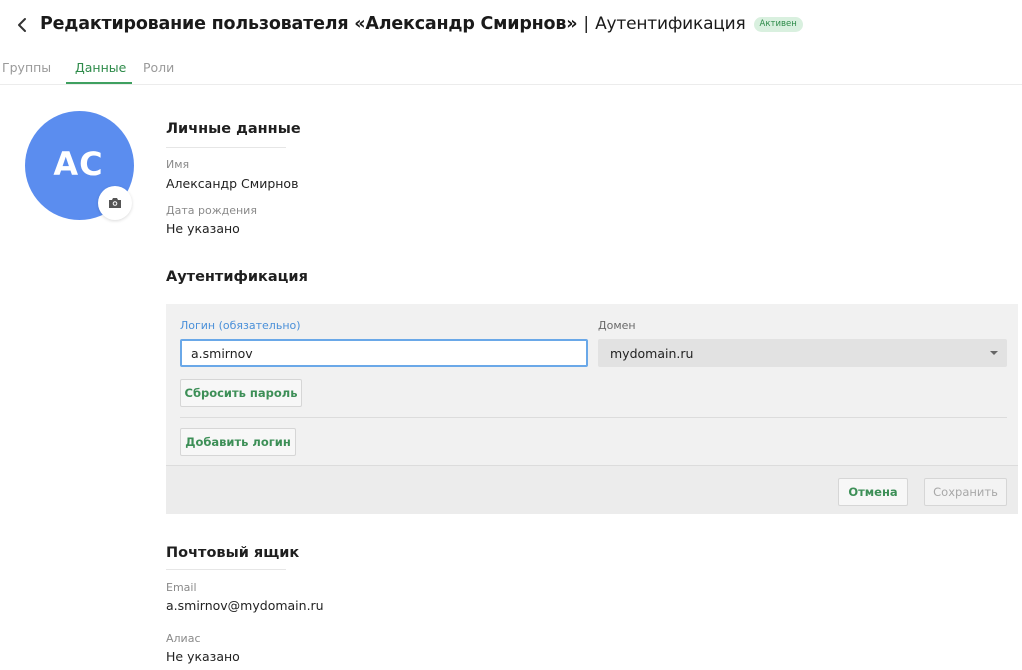  Describe the element at coordinates (384, 353) in the screenshot. I see `login-input` at that location.